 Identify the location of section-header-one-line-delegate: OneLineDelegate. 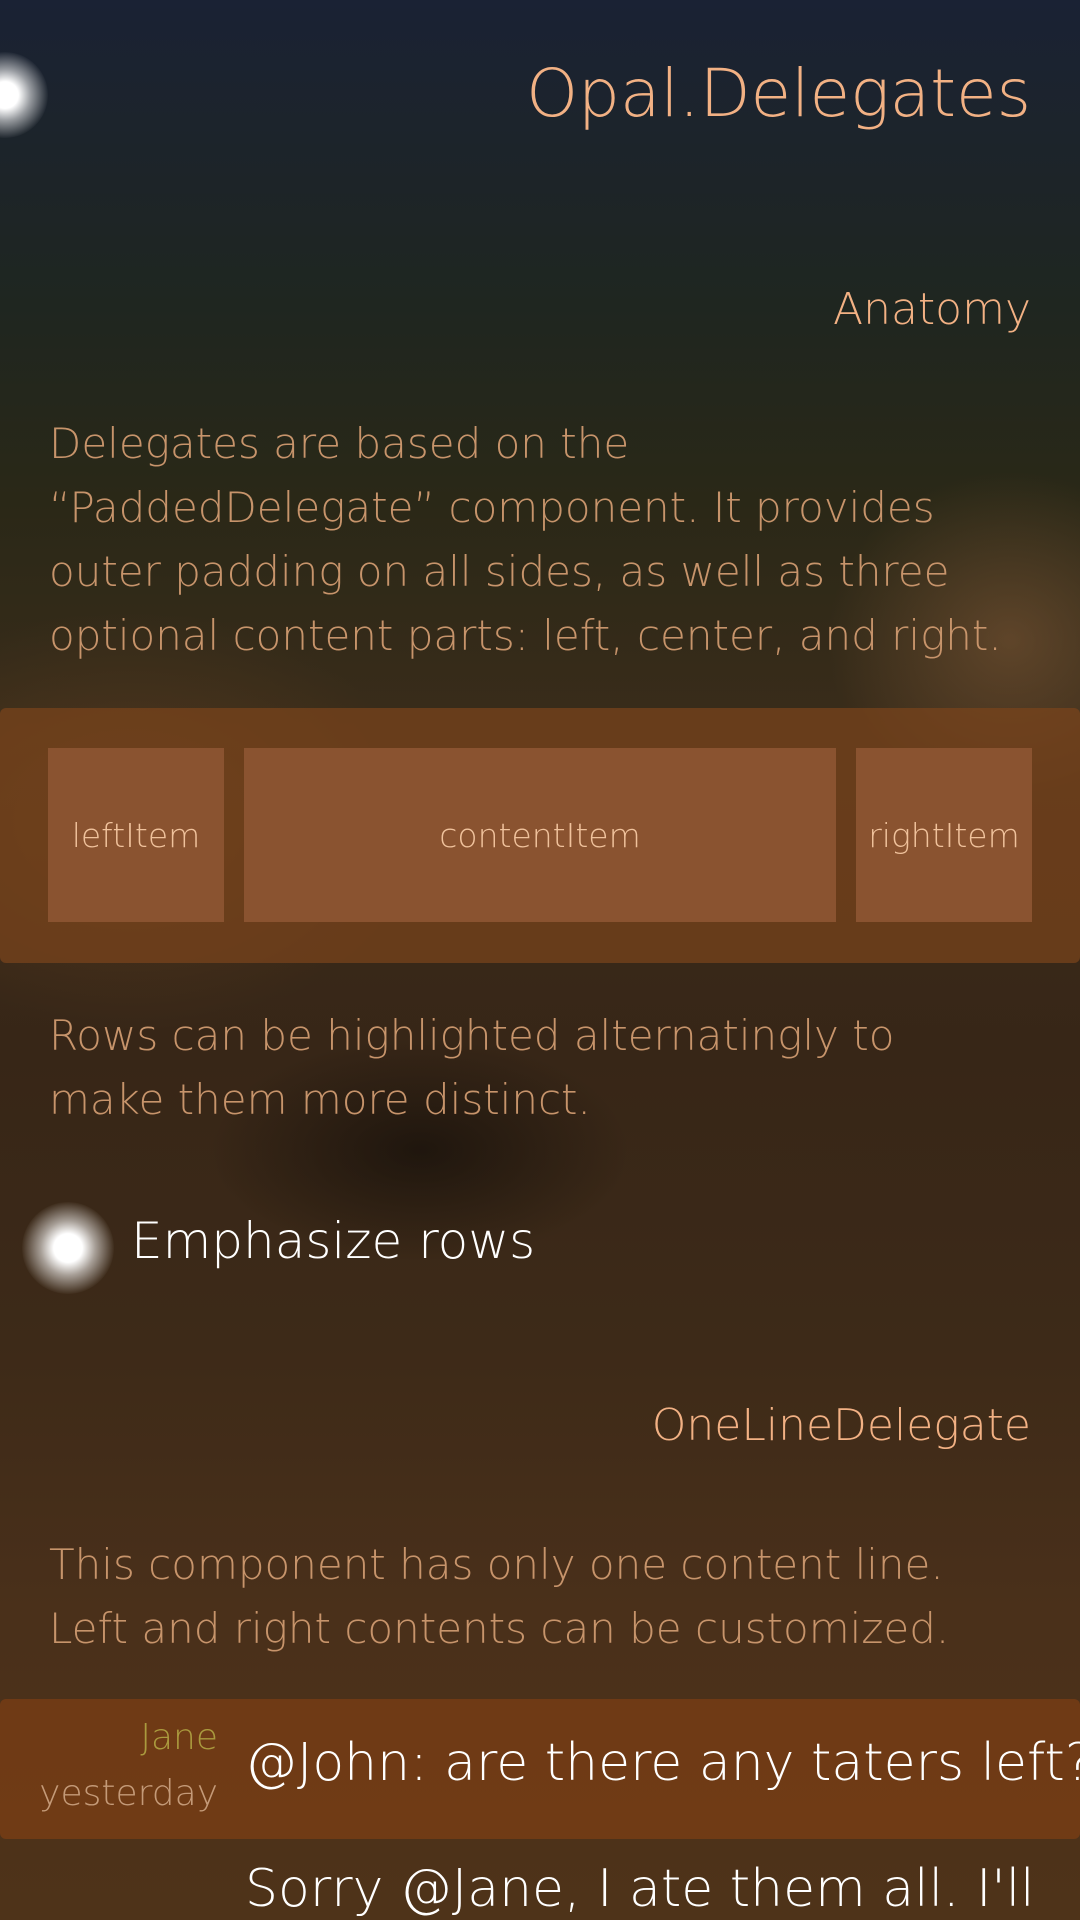
(841, 1425).